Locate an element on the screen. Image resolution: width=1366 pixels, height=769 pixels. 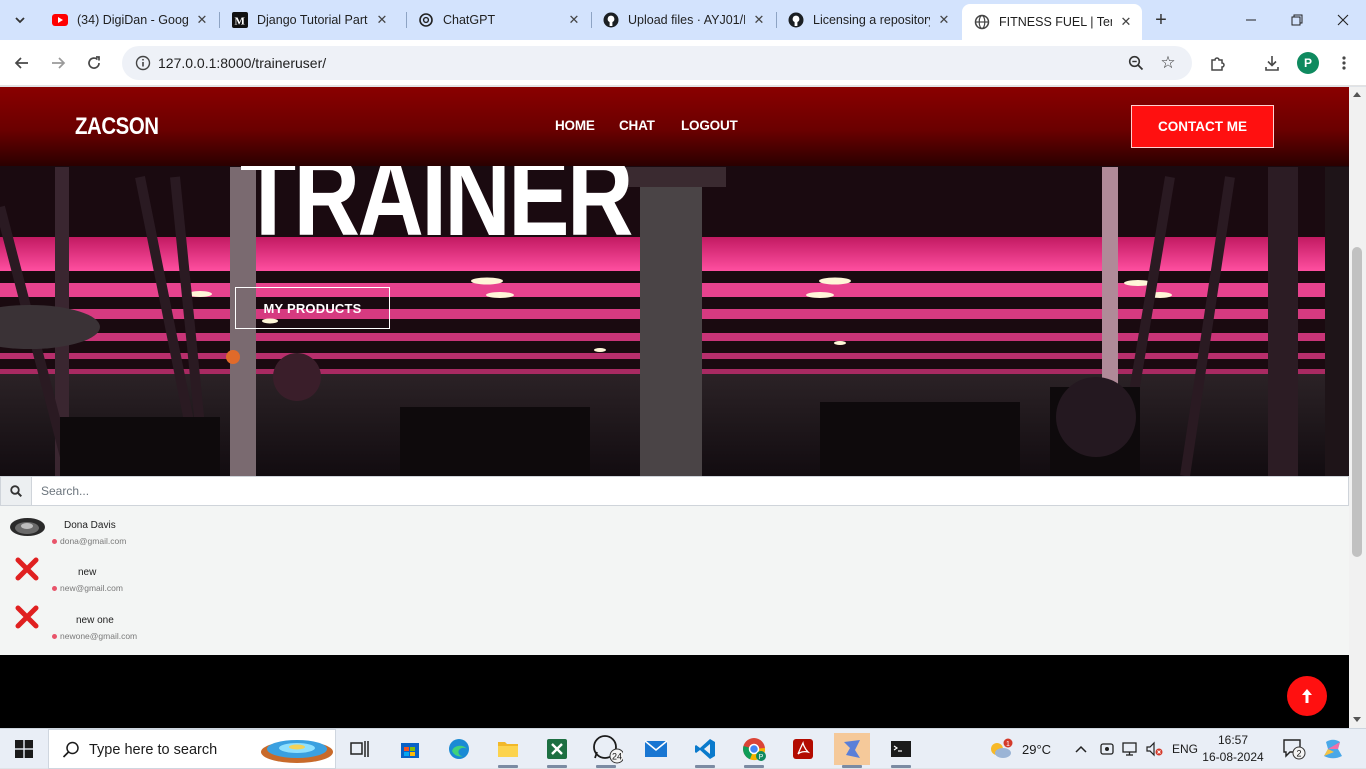
user-name: new one is located at coordinates (95, 620).